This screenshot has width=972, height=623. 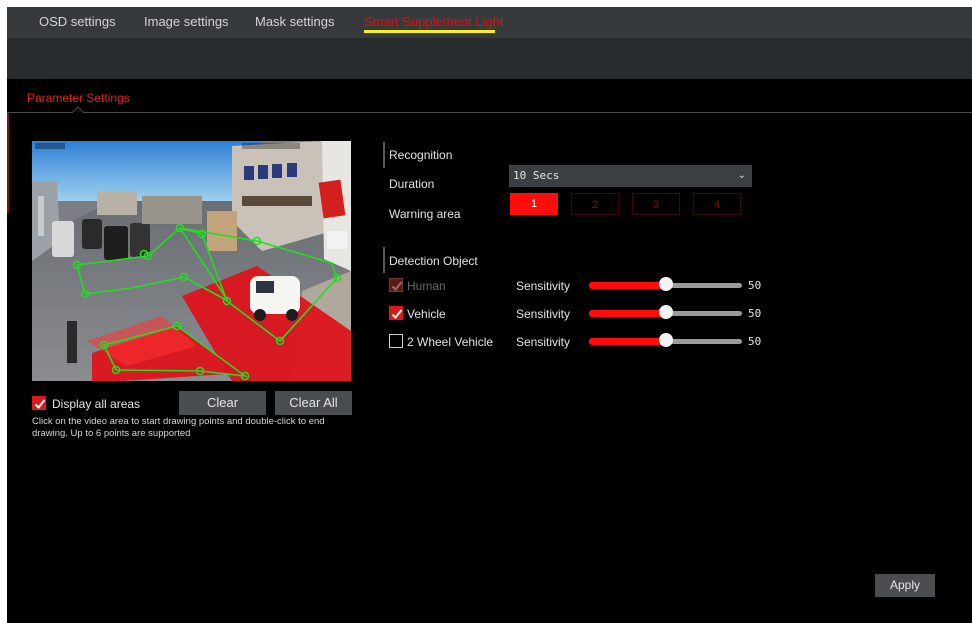 I want to click on warning-area-3-button: 3, so click(x=656, y=204).